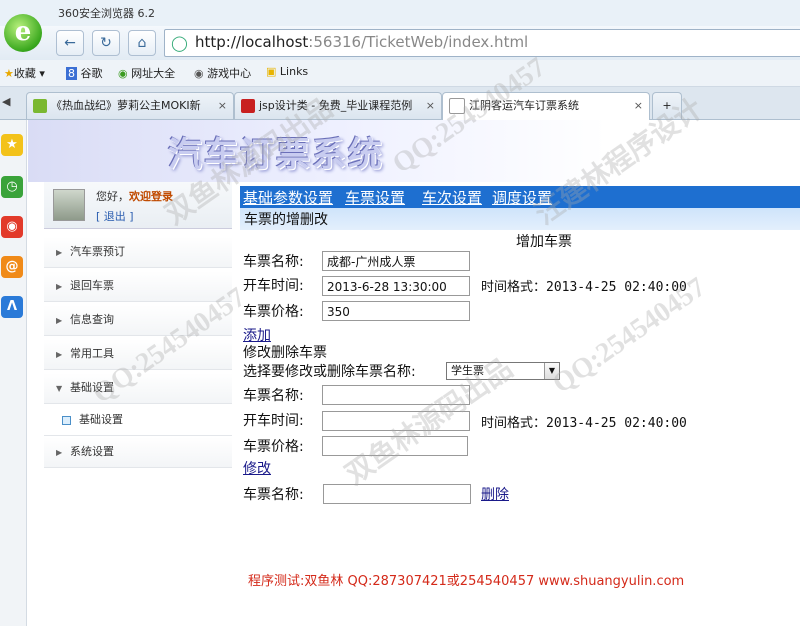 The image size is (800, 626). I want to click on back-arrow-icon: ←, so click(70, 43).